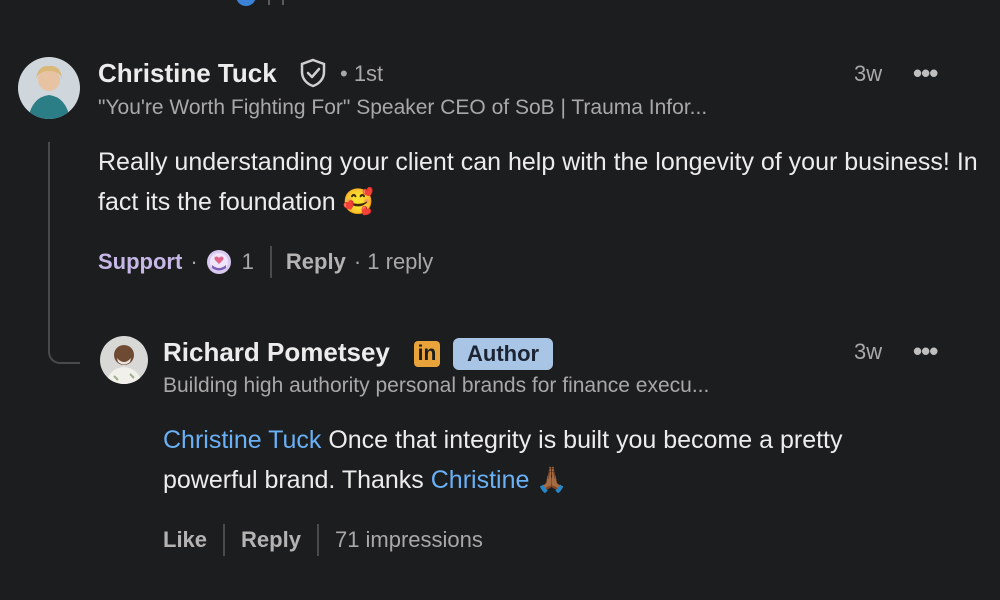 This screenshot has height=600, width=1000. Describe the element at coordinates (868, 73) in the screenshot. I see `comment-timestamp: 3w` at that location.